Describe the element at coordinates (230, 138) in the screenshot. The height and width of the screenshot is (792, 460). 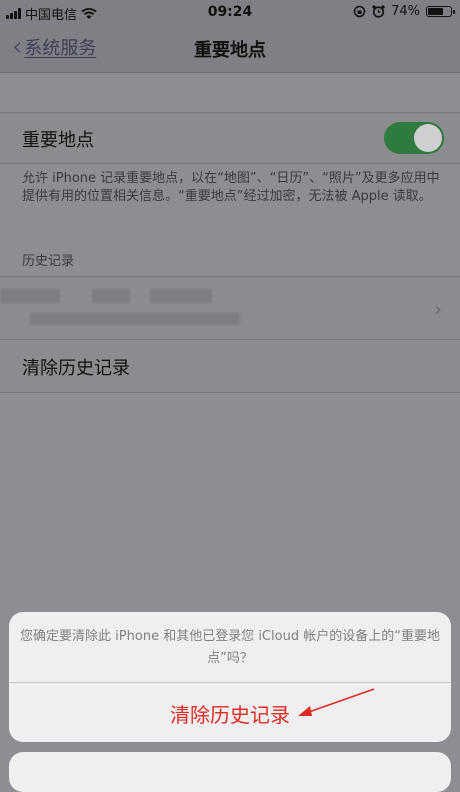
I see `significant-locations-row: 重要地点` at that location.